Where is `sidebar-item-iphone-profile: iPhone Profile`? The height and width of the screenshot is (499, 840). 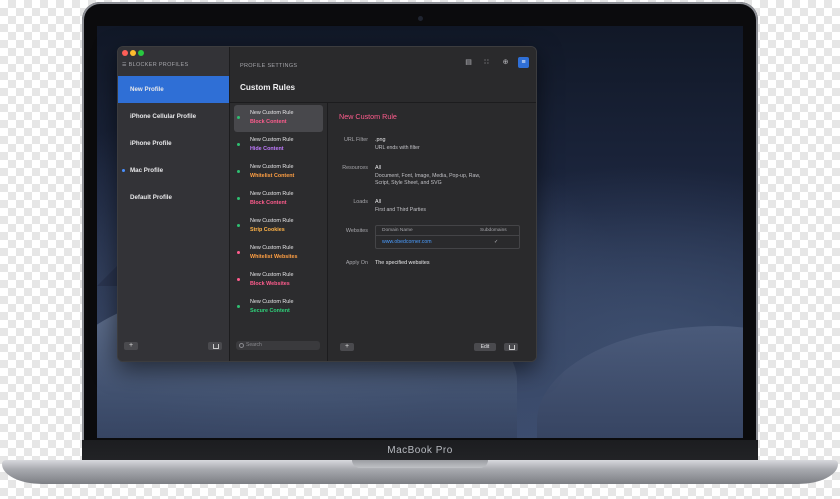 sidebar-item-iphone-profile: iPhone Profile is located at coordinates (173, 143).